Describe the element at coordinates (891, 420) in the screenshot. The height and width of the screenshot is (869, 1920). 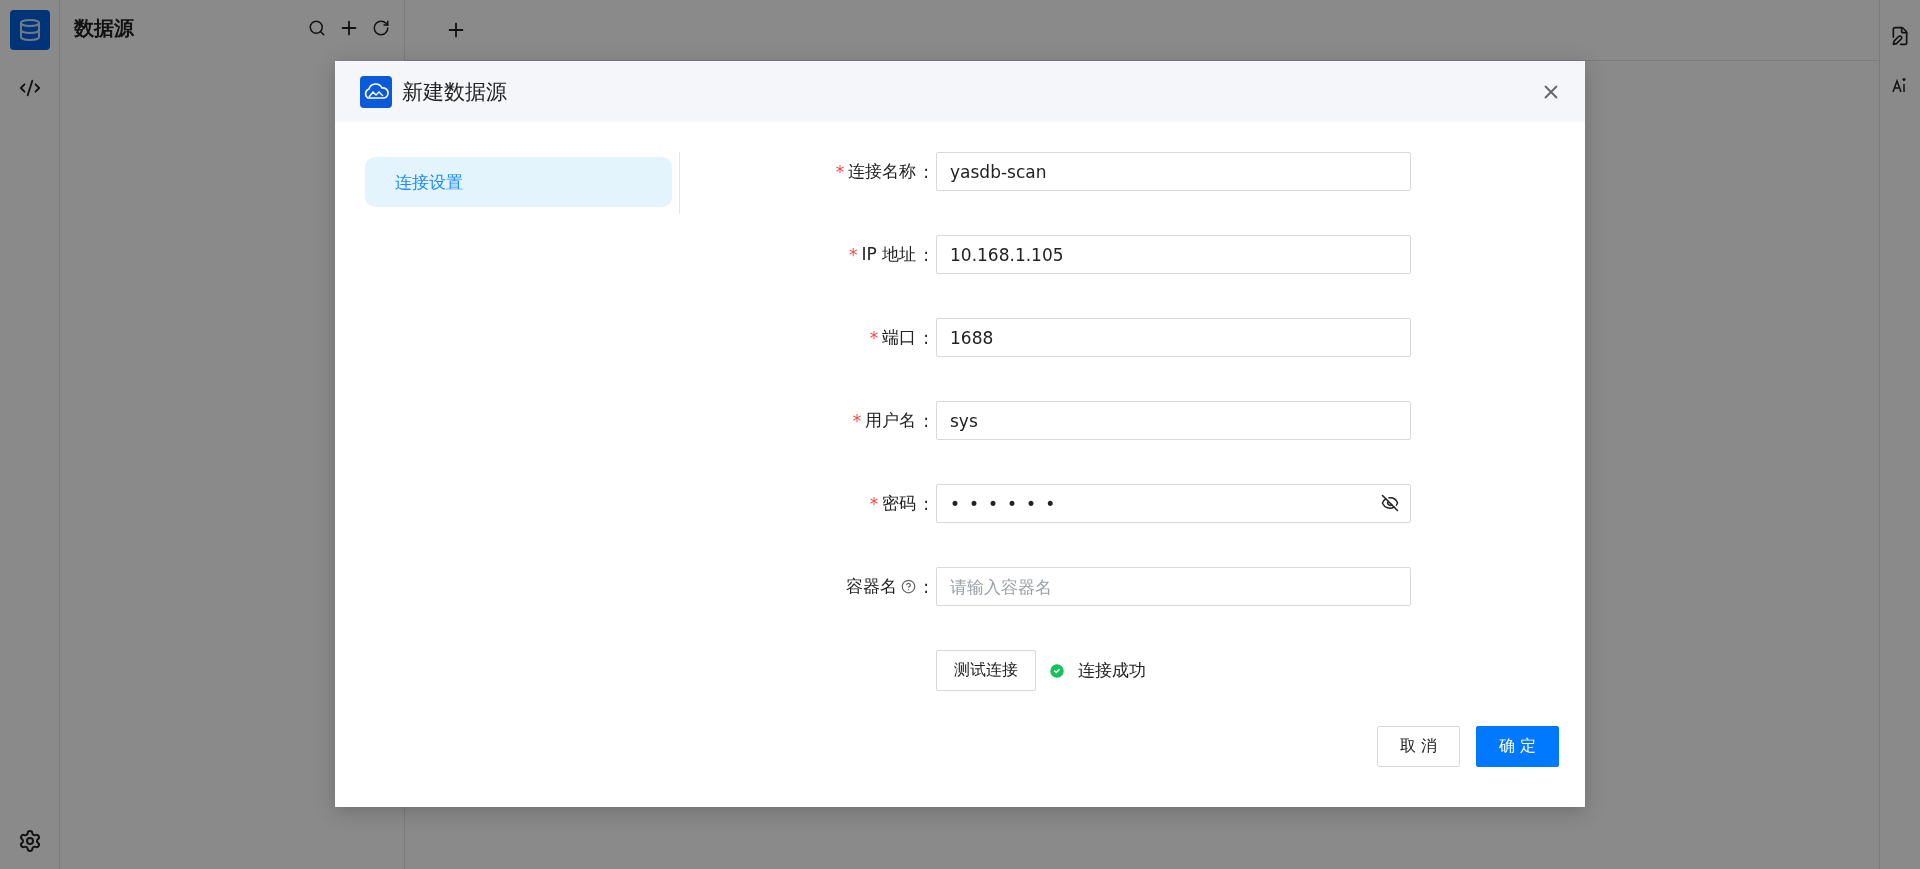
I see `field-label: 用户名` at that location.